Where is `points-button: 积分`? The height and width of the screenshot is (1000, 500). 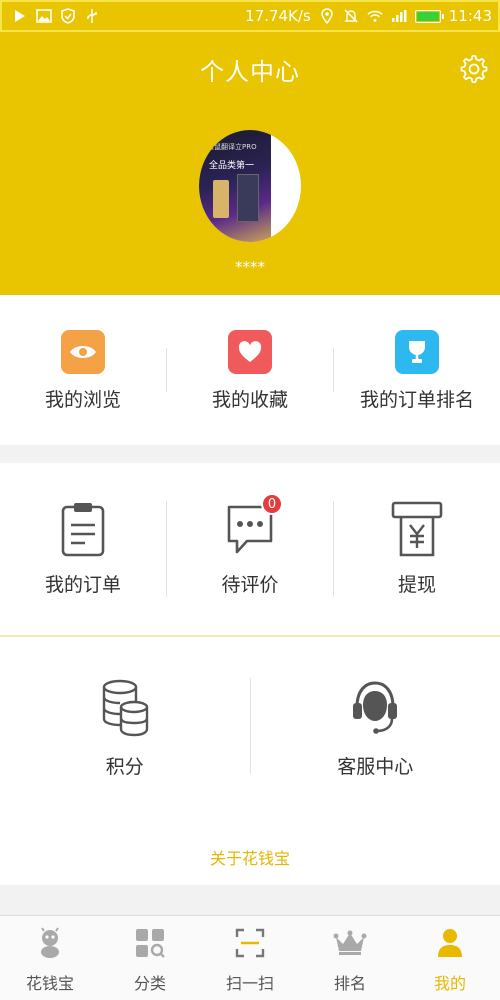
points-button: 积分 is located at coordinates (125, 726).